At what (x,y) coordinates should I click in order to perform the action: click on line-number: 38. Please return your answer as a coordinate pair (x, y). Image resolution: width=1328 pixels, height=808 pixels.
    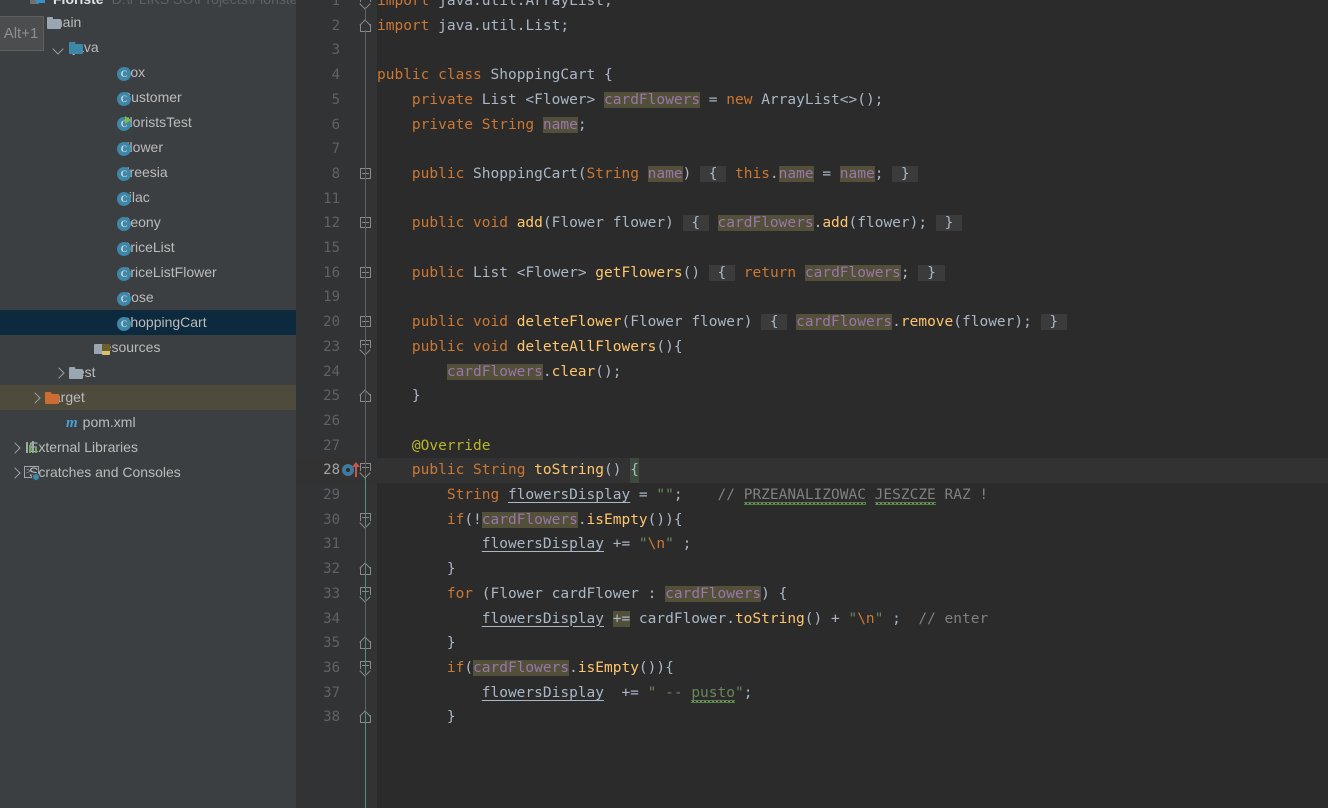
    Looking at the image, I should click on (331, 717).